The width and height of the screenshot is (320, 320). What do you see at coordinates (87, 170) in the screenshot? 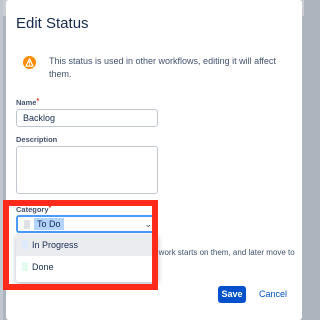
I see `description-textarea` at bounding box center [87, 170].